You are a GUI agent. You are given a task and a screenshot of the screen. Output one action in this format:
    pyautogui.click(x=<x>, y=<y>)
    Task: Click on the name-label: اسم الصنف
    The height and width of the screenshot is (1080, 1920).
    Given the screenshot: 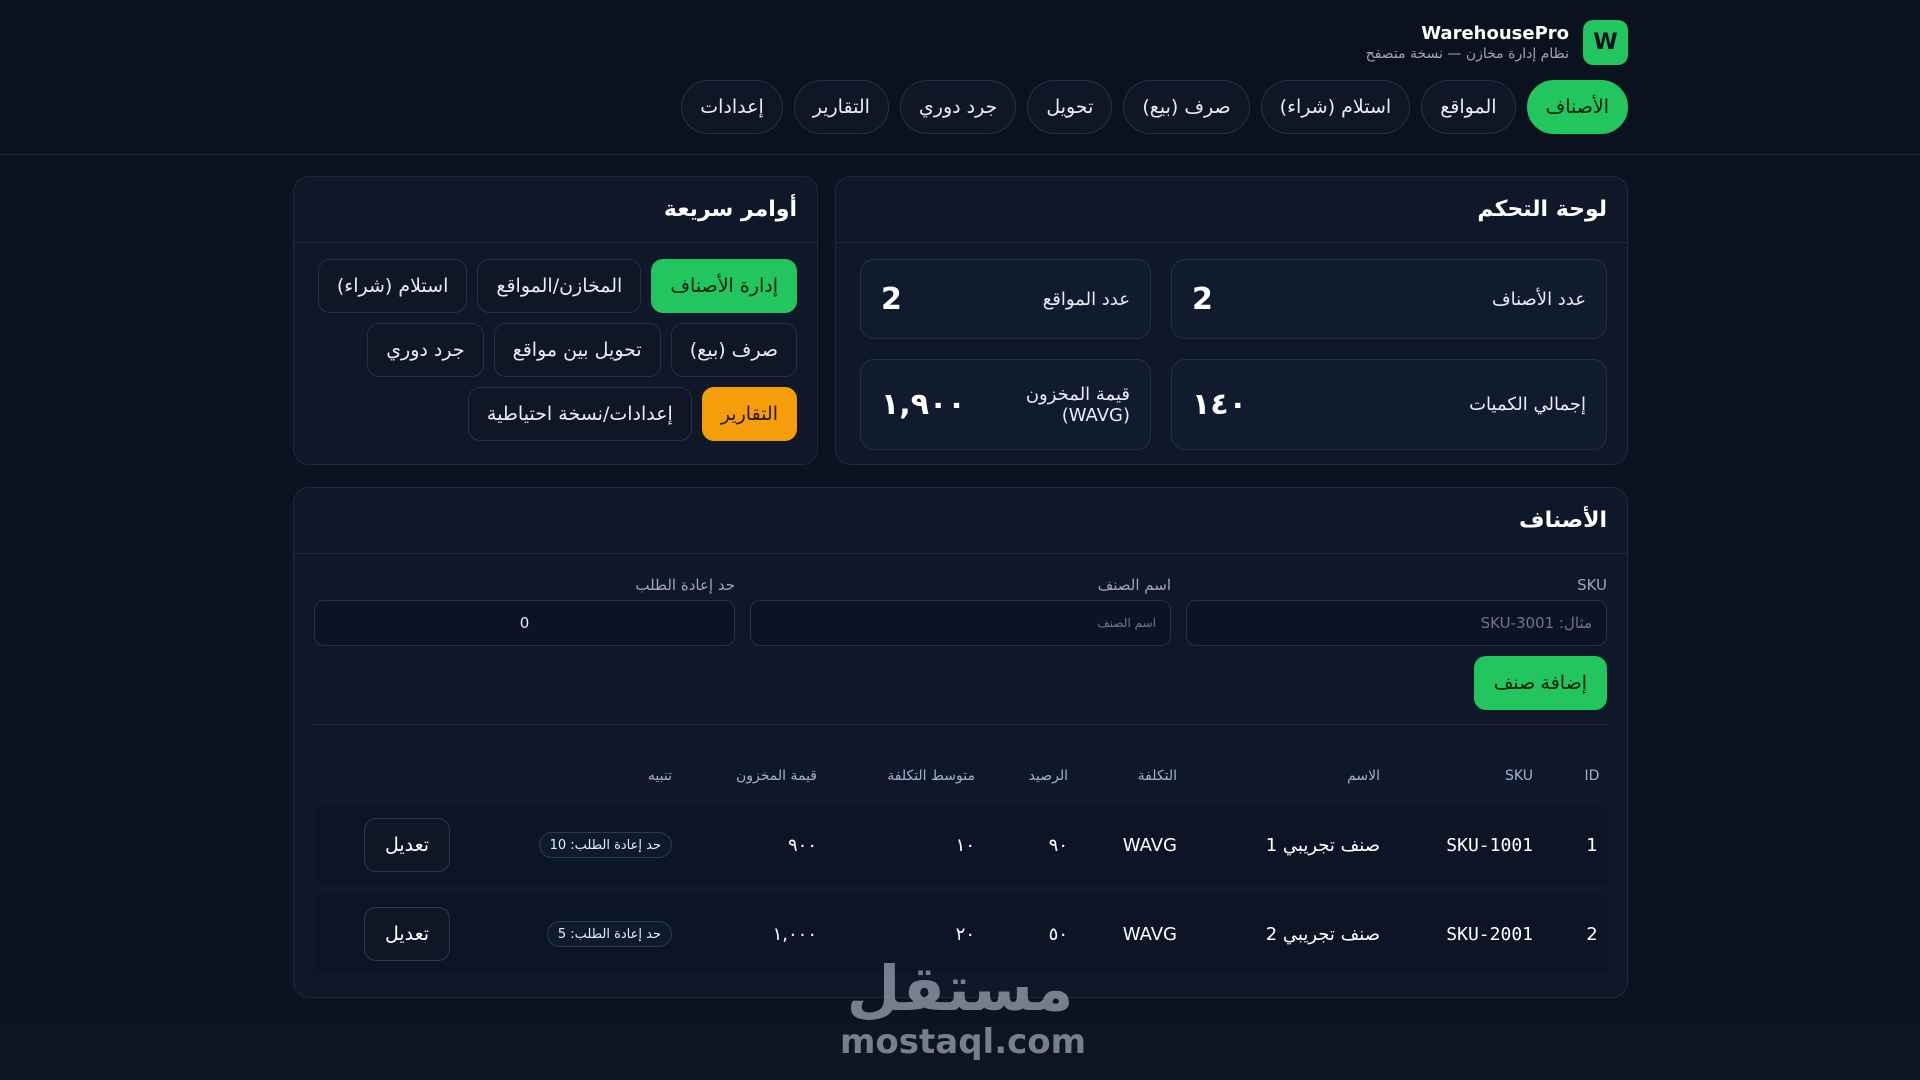 What is the action you would take?
    pyautogui.click(x=1134, y=585)
    